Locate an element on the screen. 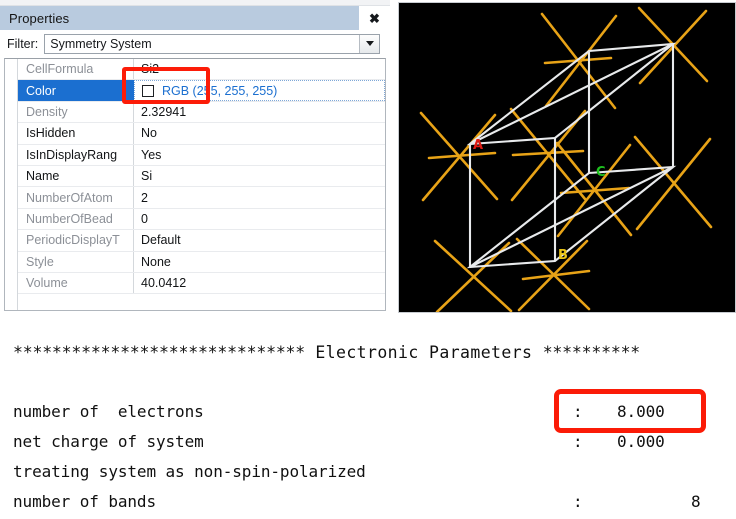 Image resolution: width=736 pixels, height=519 pixels. property-value: No is located at coordinates (259, 133).